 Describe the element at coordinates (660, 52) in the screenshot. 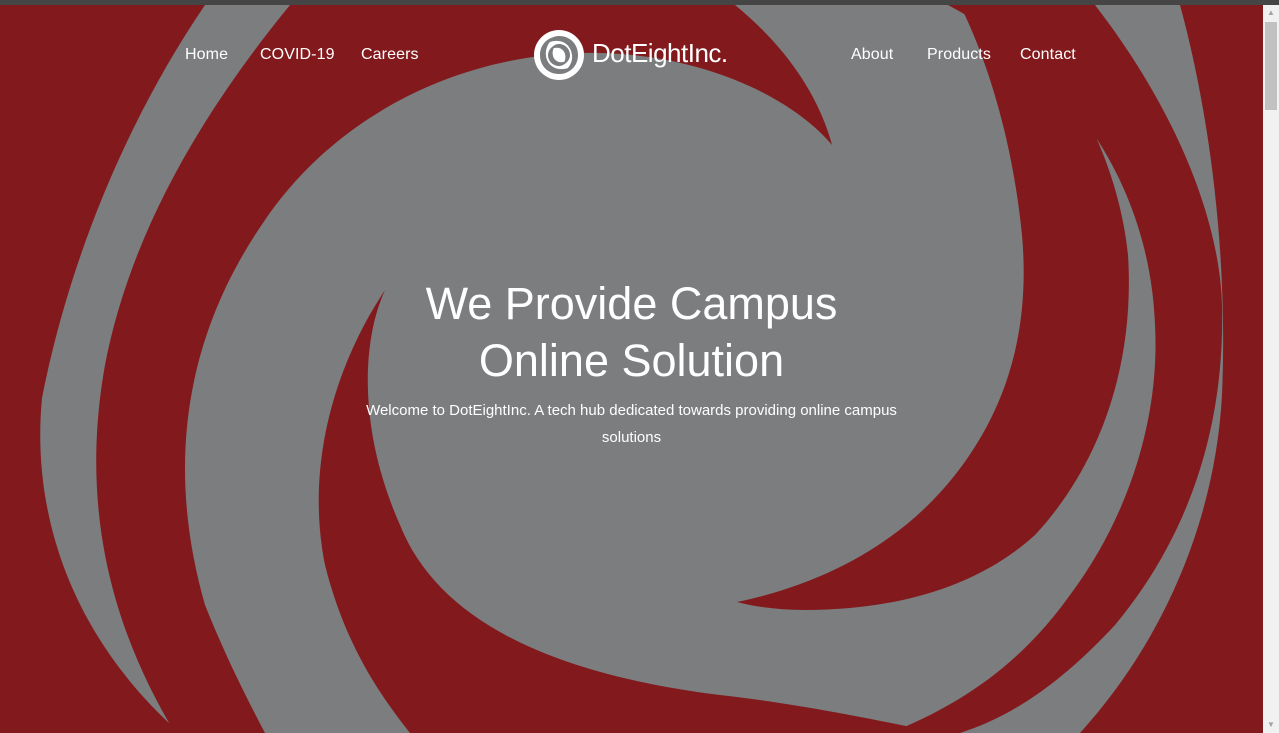

I see `brand-name: DotEightInc.` at that location.